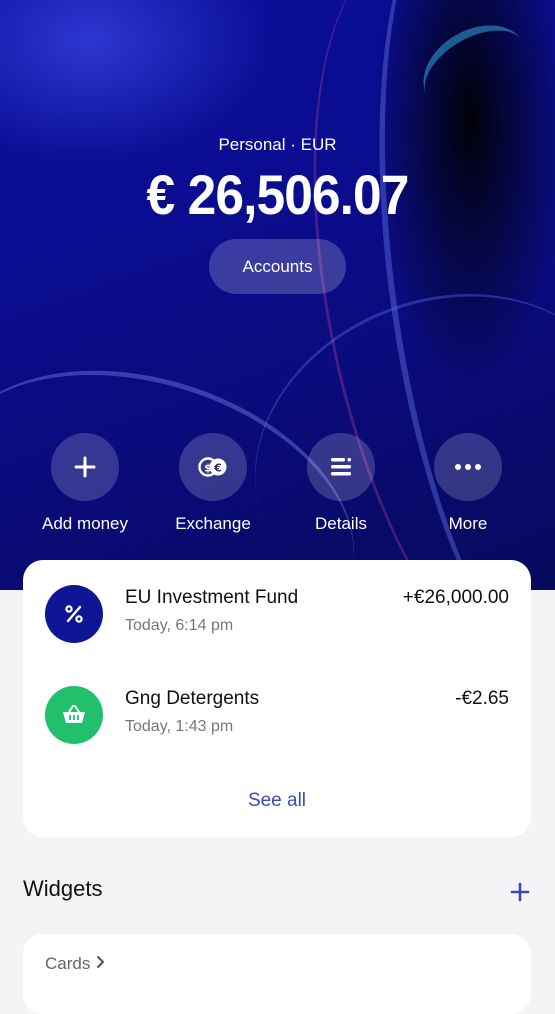  I want to click on cards-widget: Cards, so click(277, 974).